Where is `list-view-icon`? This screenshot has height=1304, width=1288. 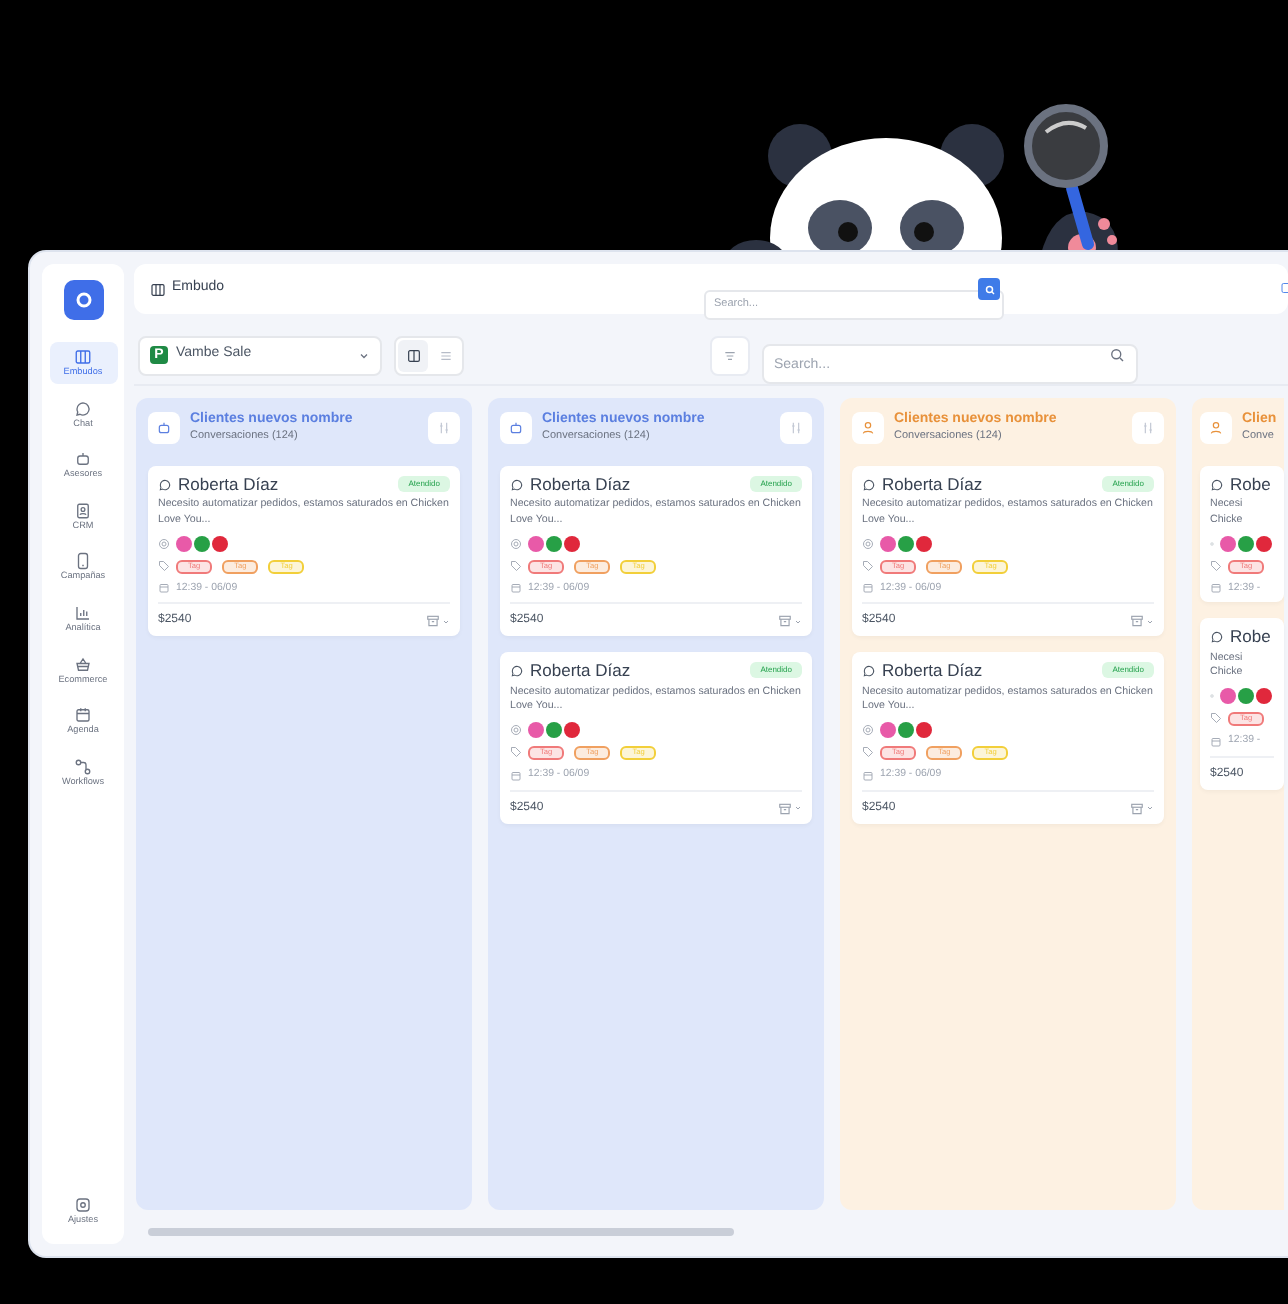
list-view-icon is located at coordinates (445, 355).